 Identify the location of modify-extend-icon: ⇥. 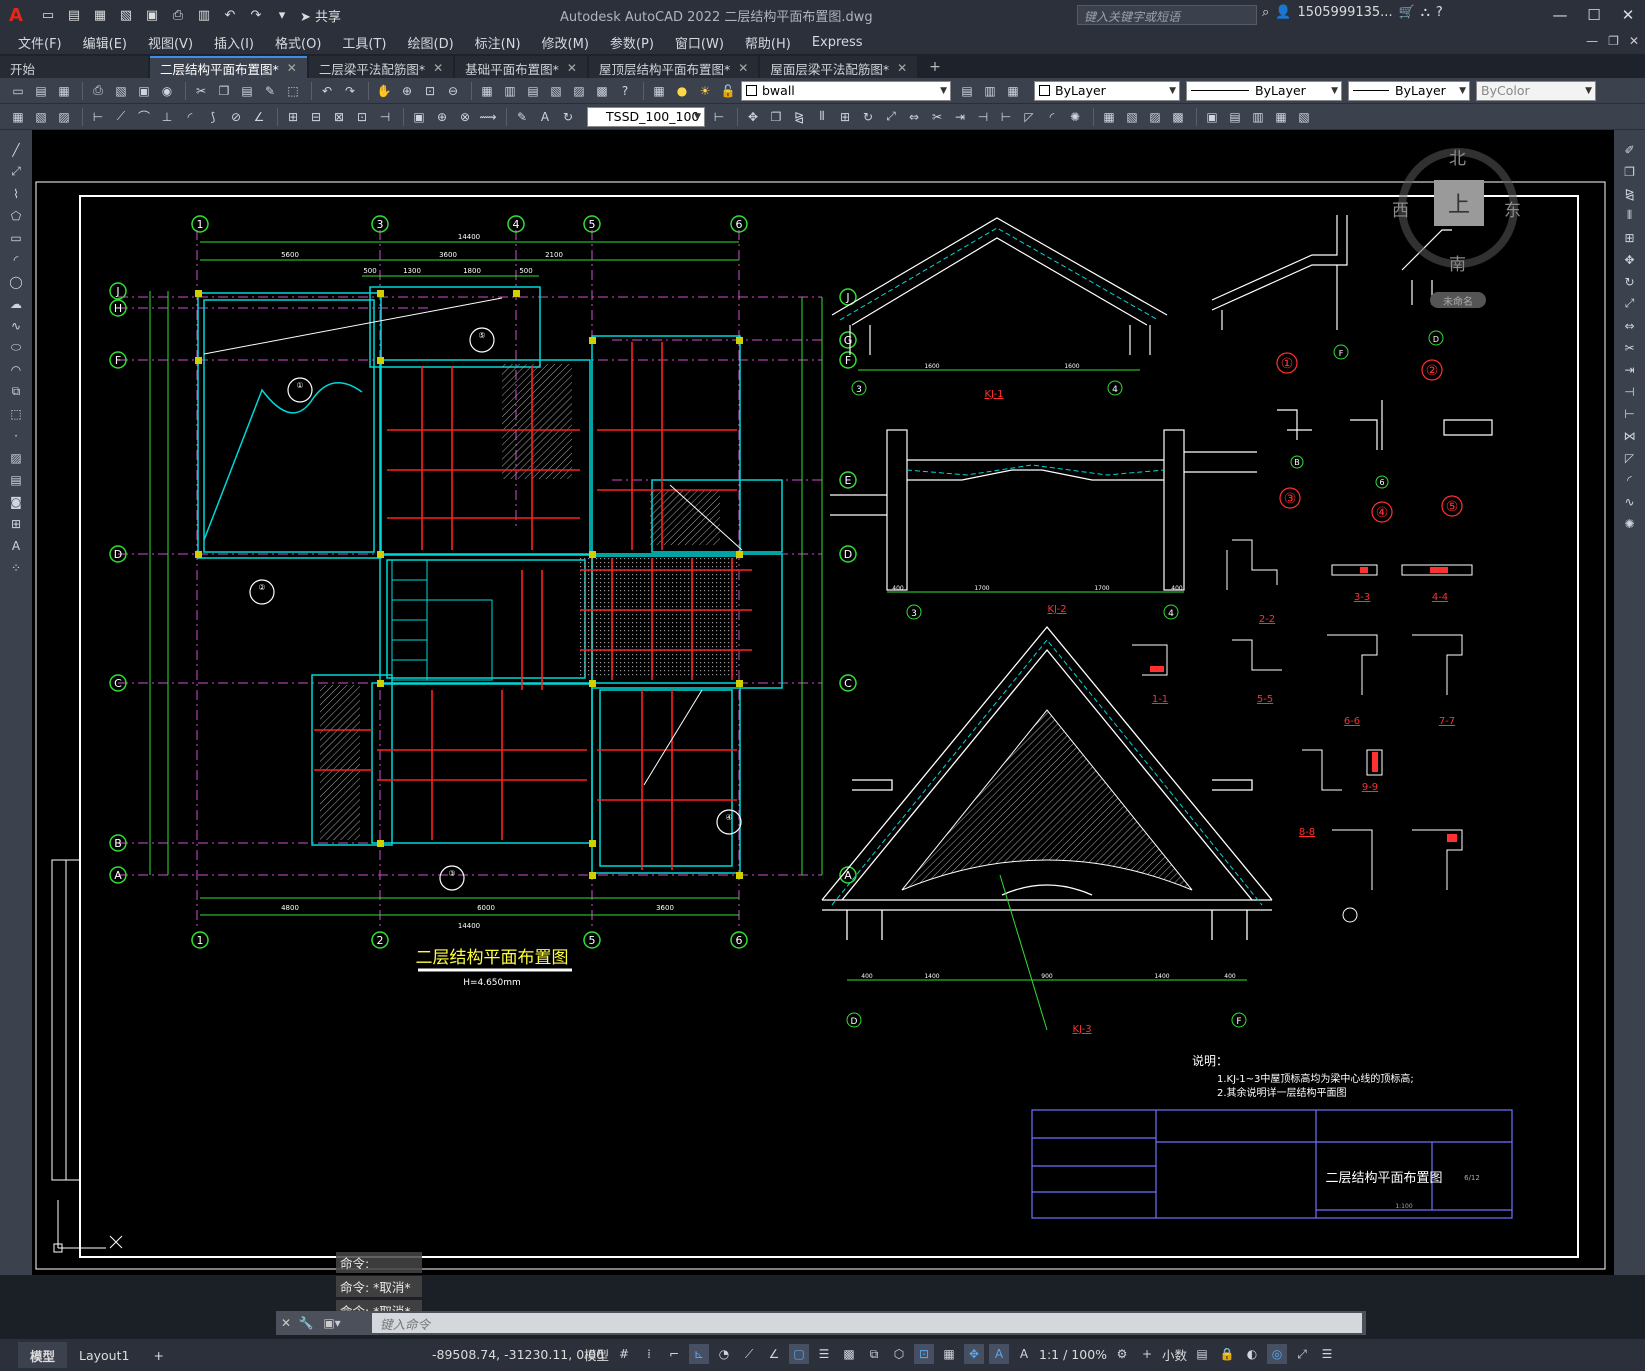
(960, 117).